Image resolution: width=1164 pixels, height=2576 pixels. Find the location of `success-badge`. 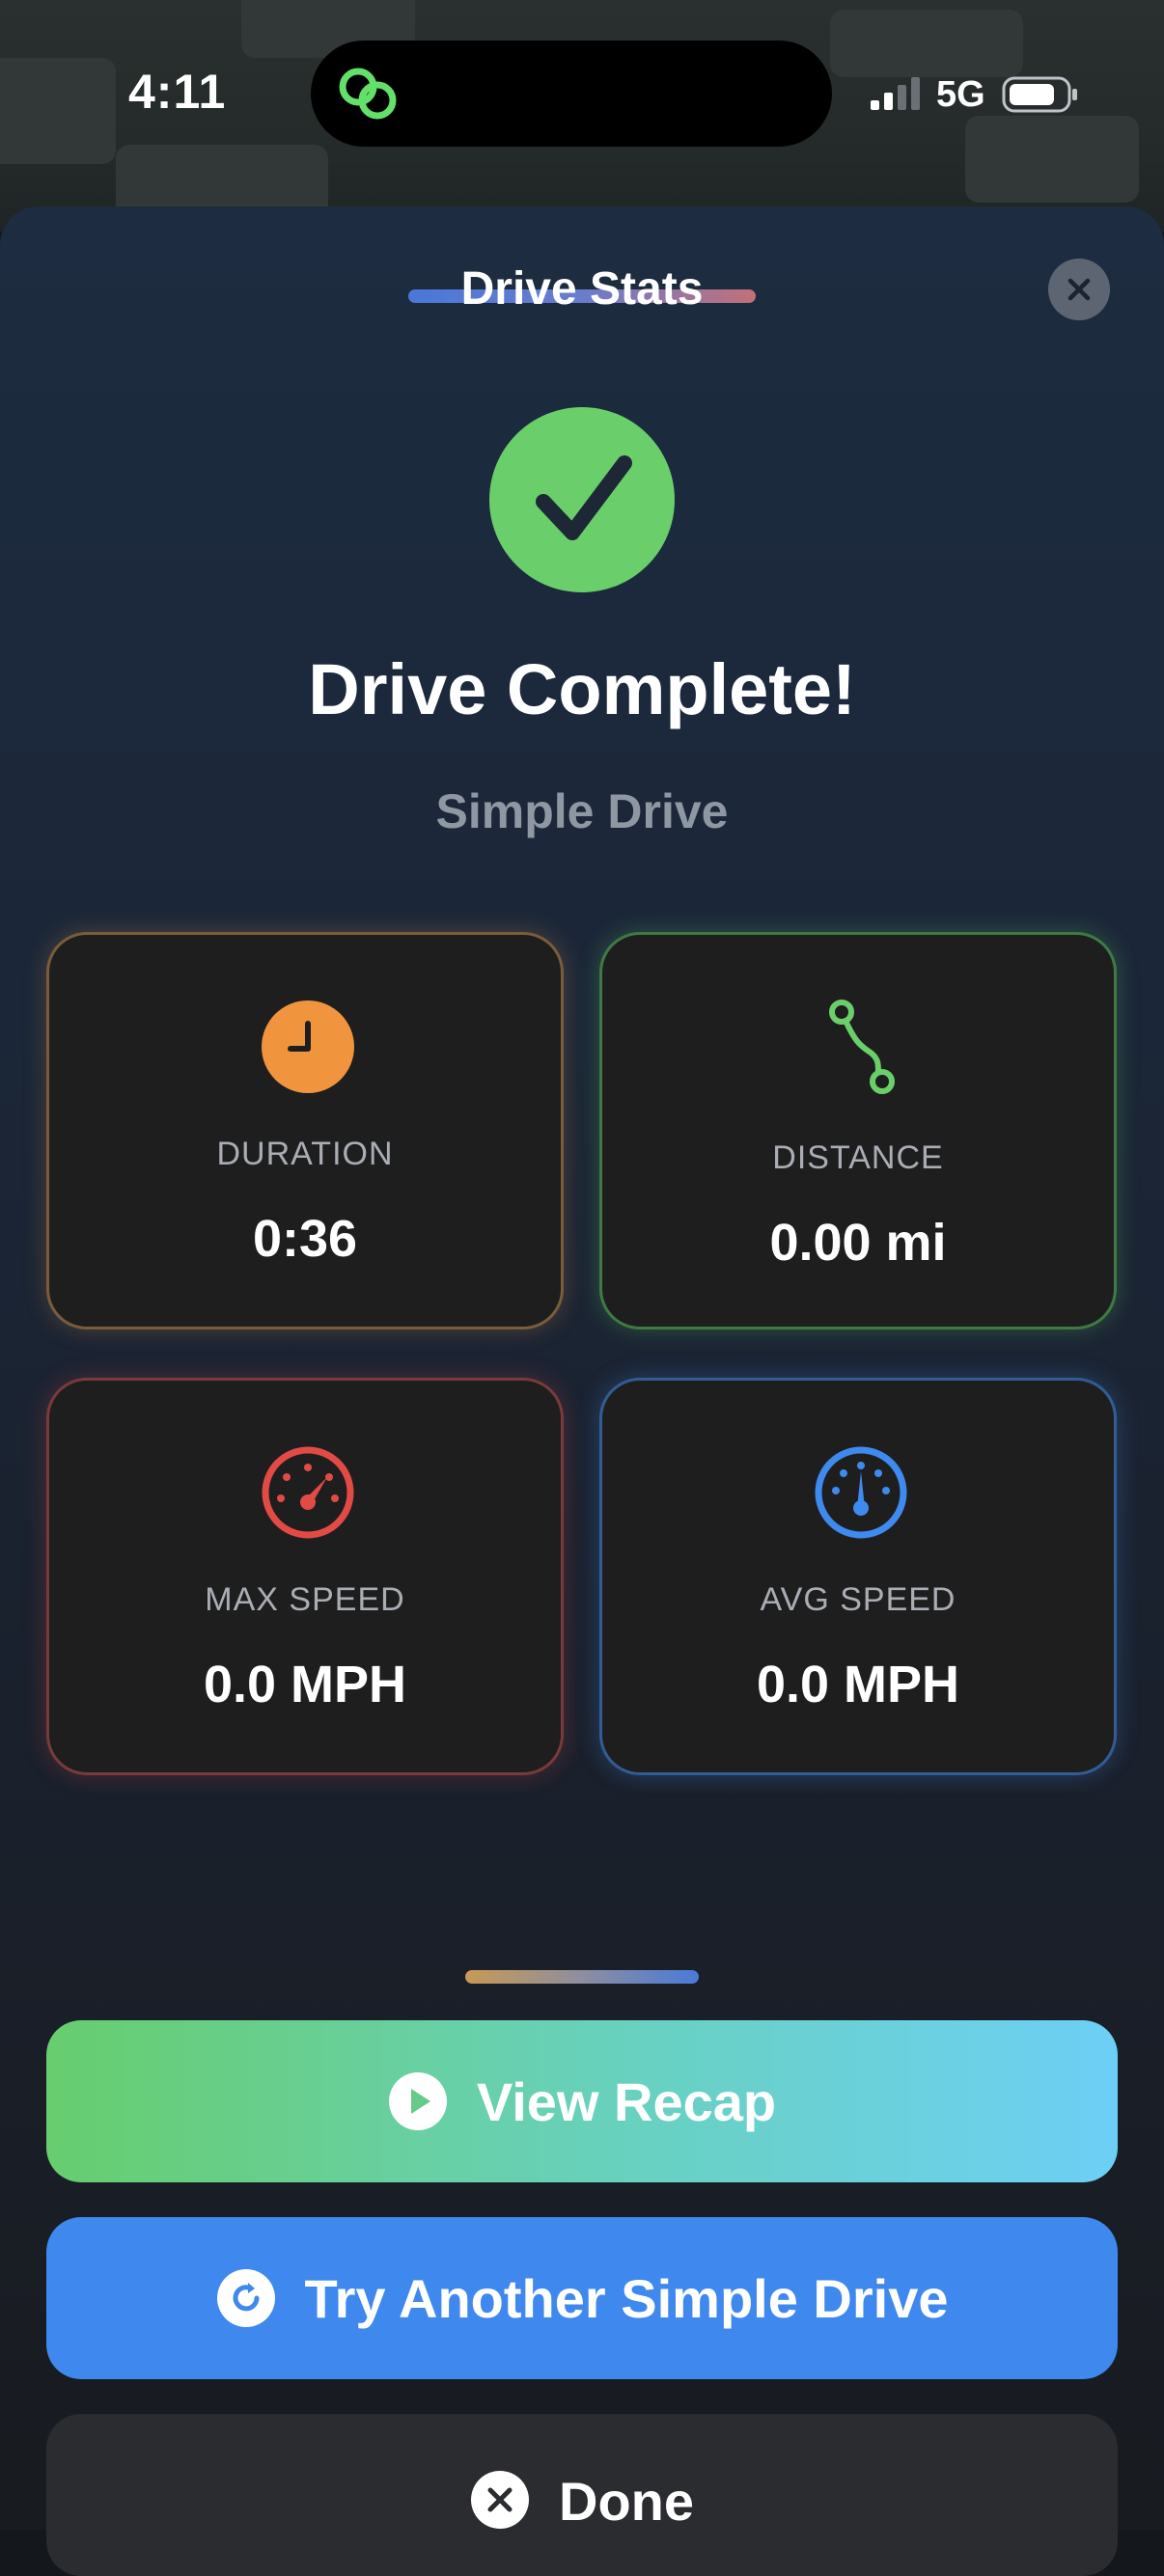

success-badge is located at coordinates (582, 500).